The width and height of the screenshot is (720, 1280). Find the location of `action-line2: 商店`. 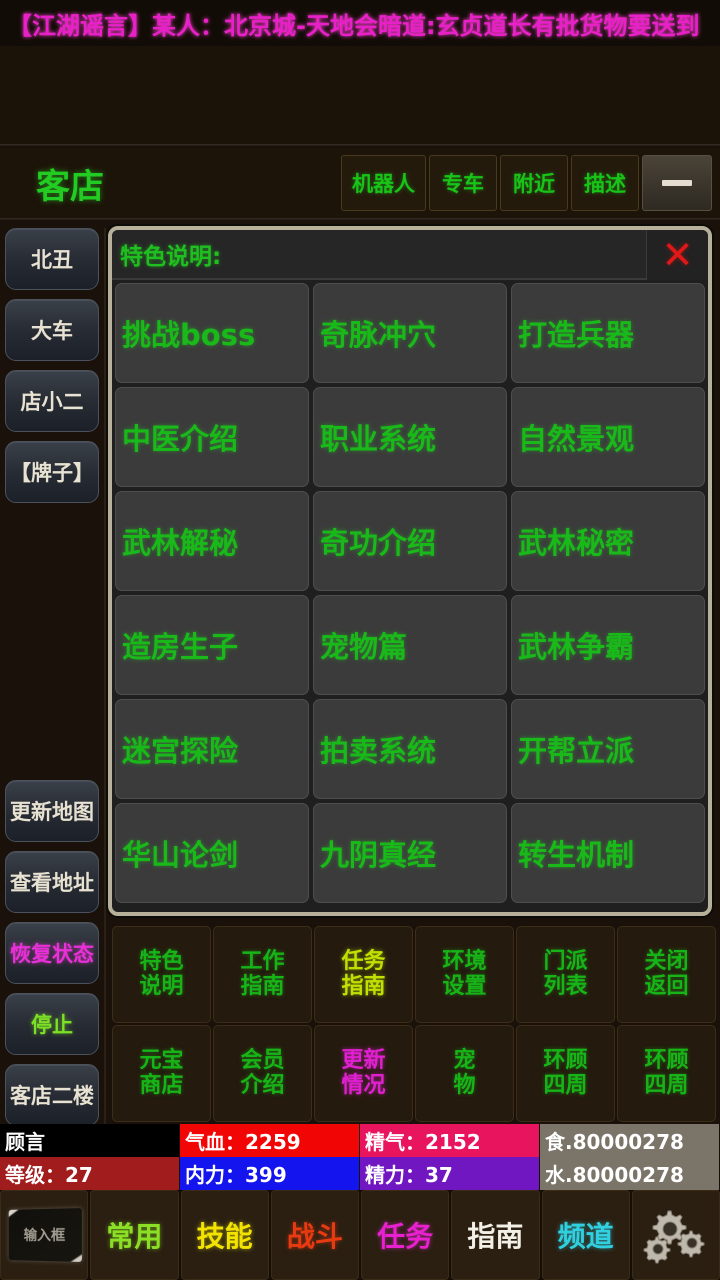

action-line2: 商店 is located at coordinates (161, 1085).